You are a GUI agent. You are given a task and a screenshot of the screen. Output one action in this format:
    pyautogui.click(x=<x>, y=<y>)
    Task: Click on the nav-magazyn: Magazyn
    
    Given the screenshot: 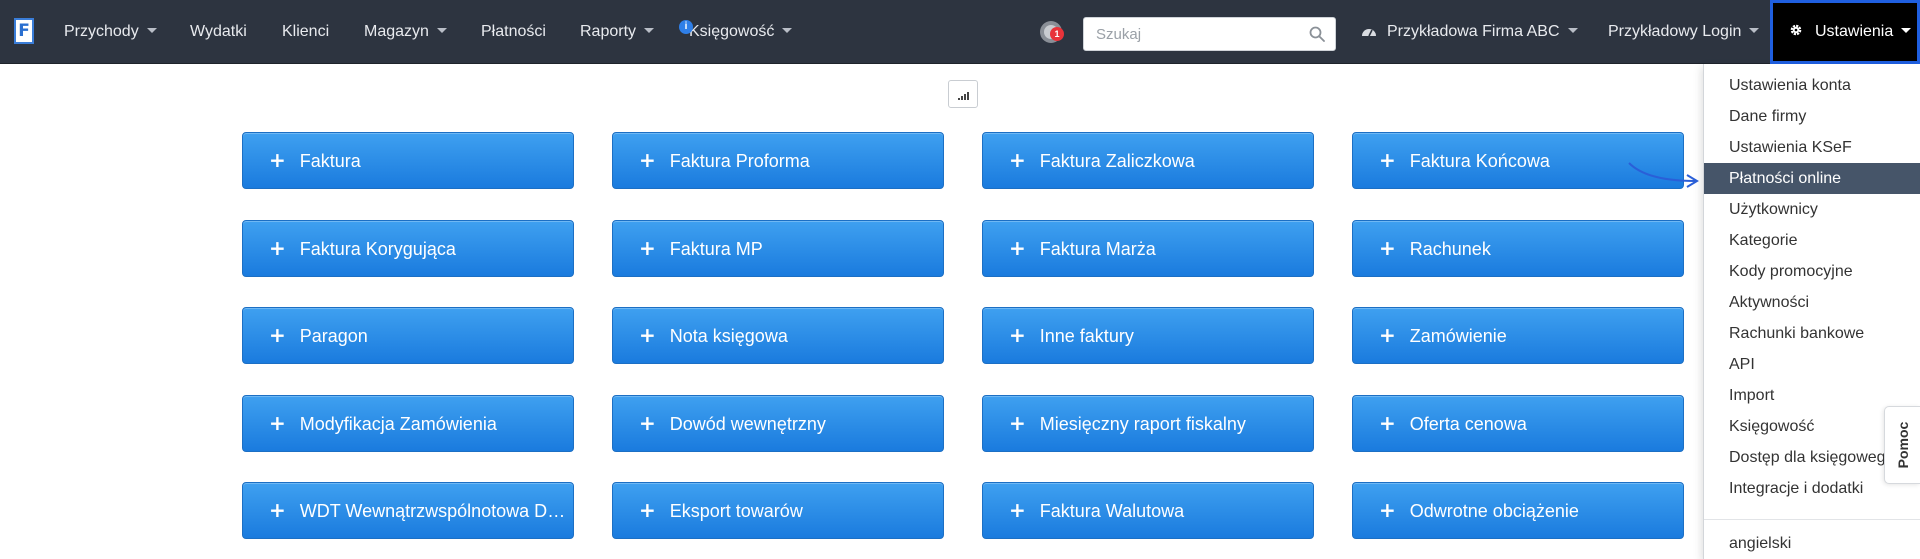 What is the action you would take?
    pyautogui.click(x=405, y=32)
    